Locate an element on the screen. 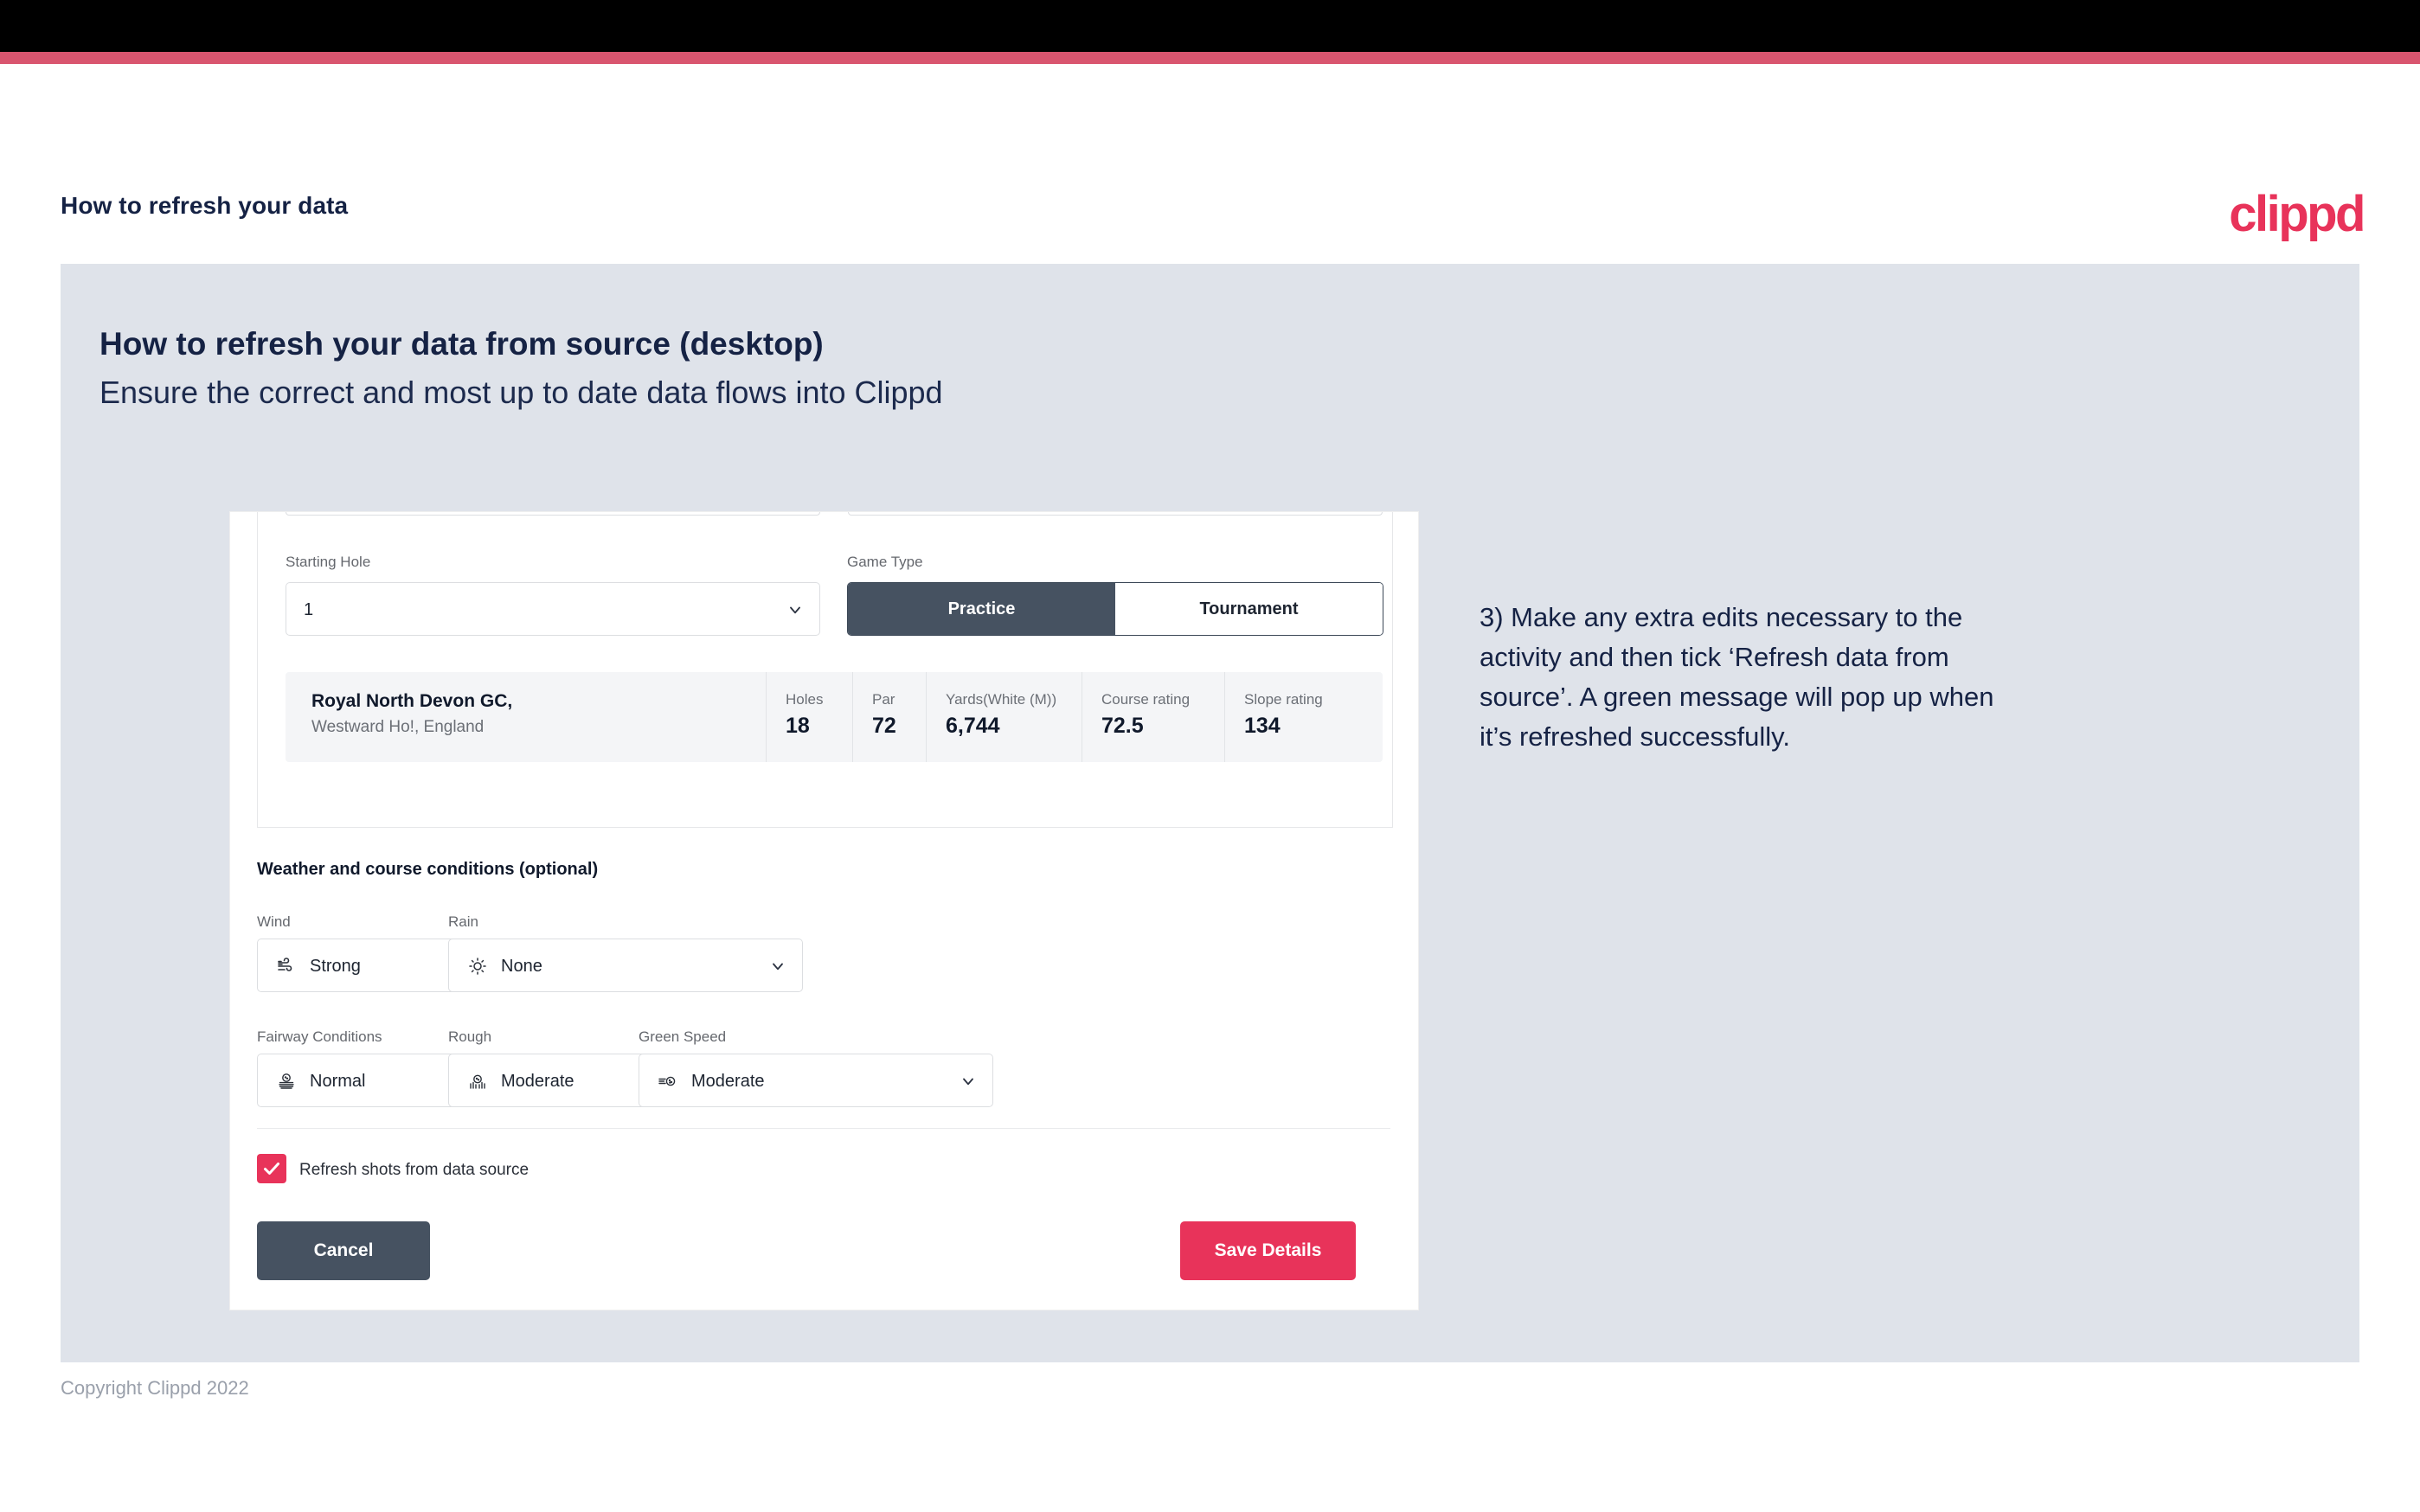  stat-value: 134 is located at coordinates (1262, 726).